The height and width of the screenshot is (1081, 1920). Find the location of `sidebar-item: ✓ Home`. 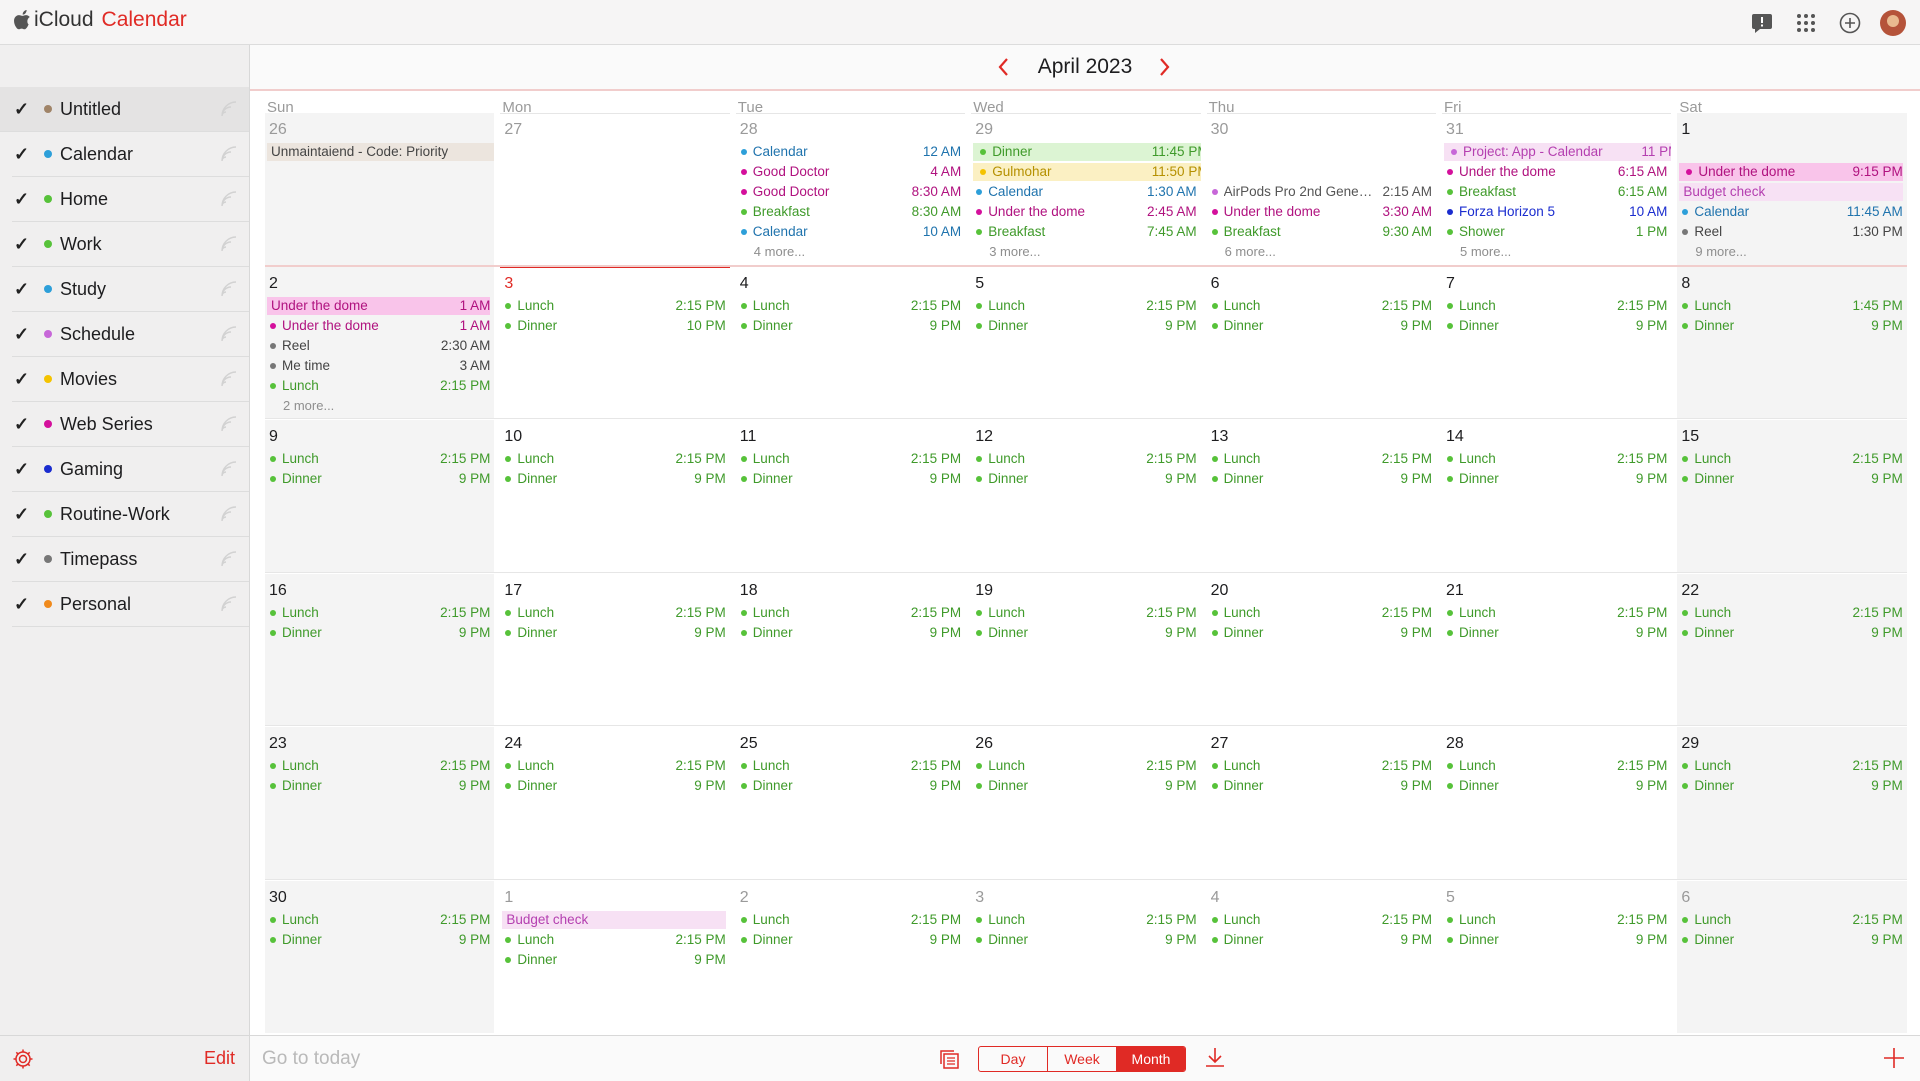

sidebar-item: ✓ Home is located at coordinates (130, 199).